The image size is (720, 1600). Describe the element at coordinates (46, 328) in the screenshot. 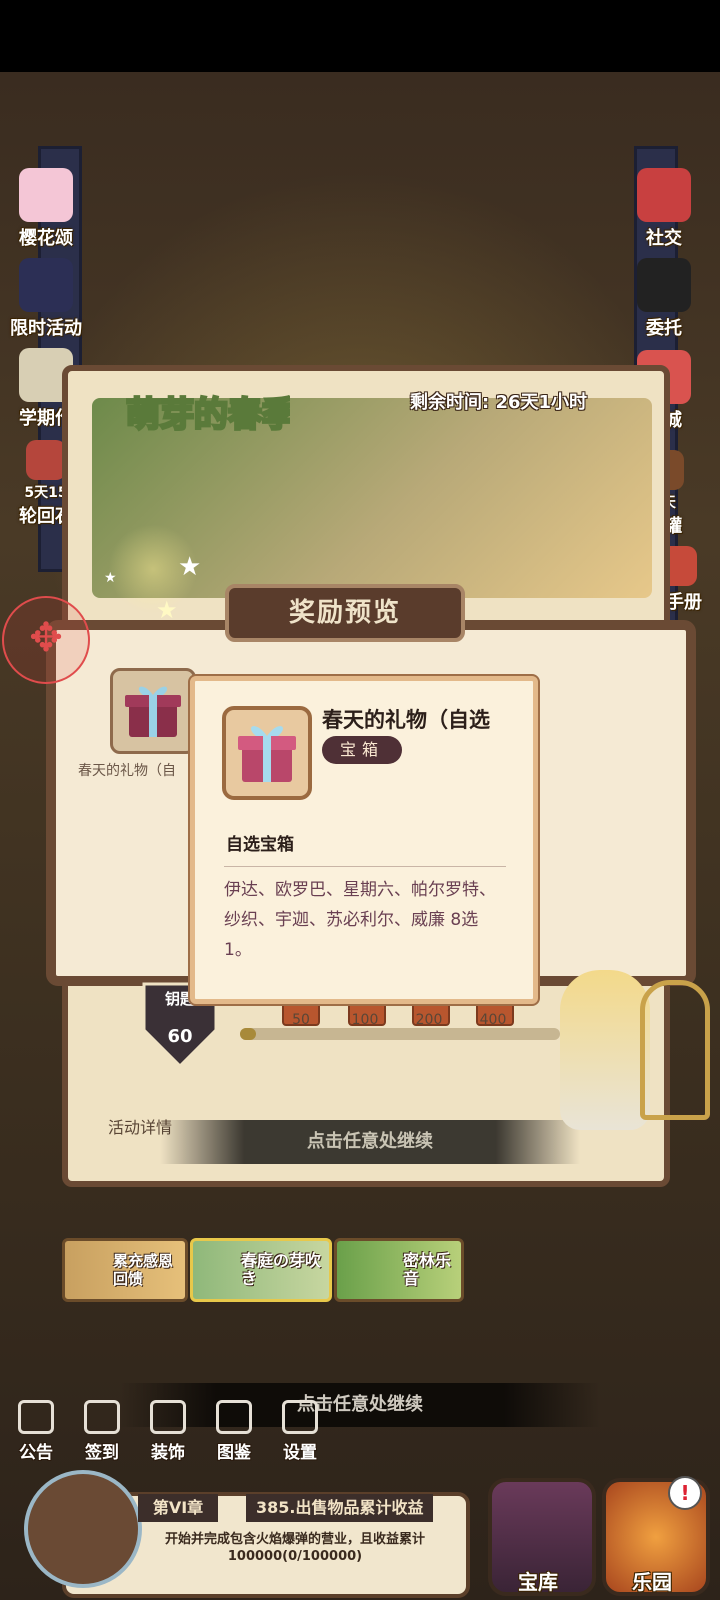

I see `side-item-label: 限时活动` at that location.